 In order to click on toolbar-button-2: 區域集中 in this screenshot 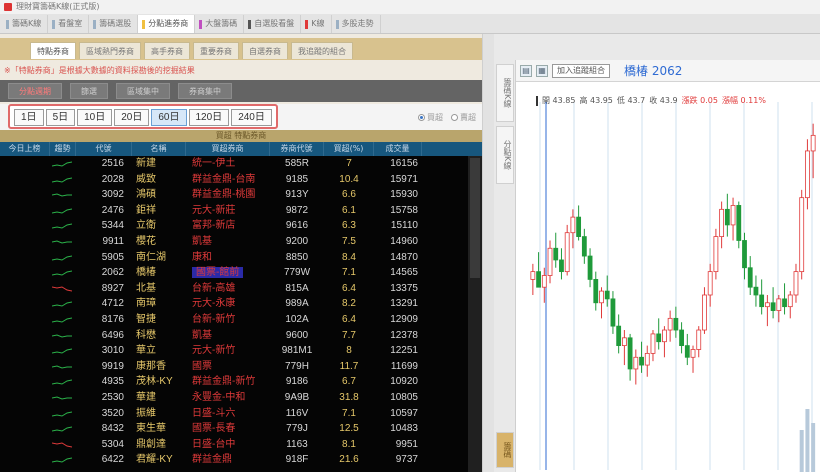, I will do `click(143, 91)`.